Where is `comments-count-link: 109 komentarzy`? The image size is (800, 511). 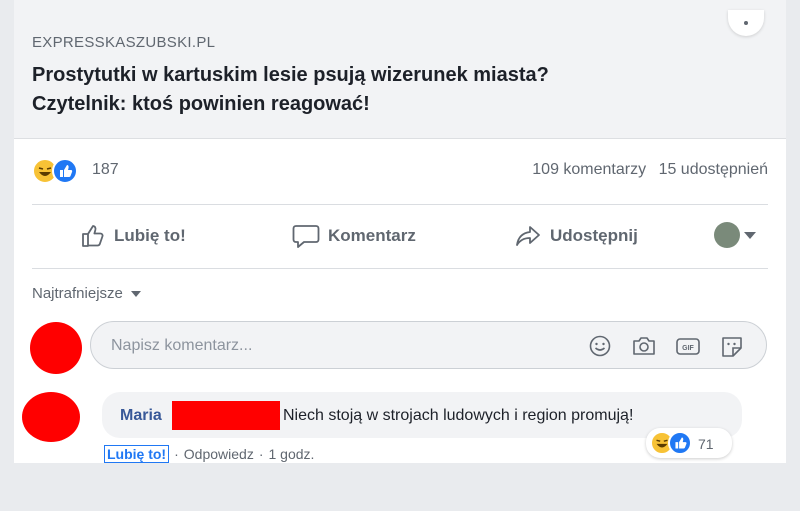
comments-count-link: 109 komentarzy is located at coordinates (589, 169).